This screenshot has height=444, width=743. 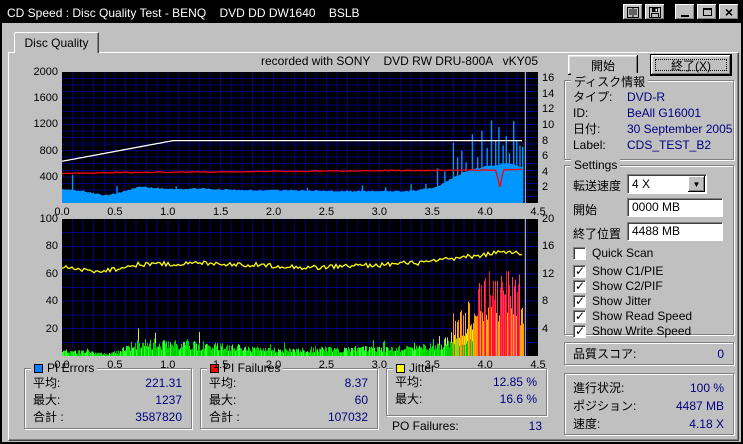 I want to click on disc-type-label: タイプ:, so click(x=593, y=97).